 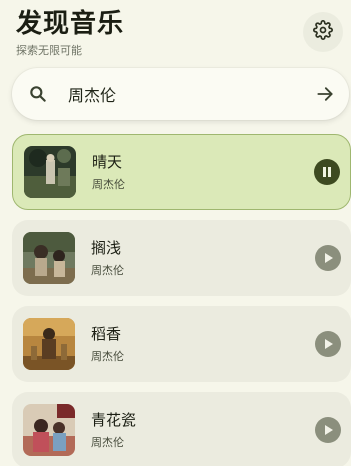 What do you see at coordinates (190, 94) in the screenshot?
I see `search-input: 周杰伦` at bounding box center [190, 94].